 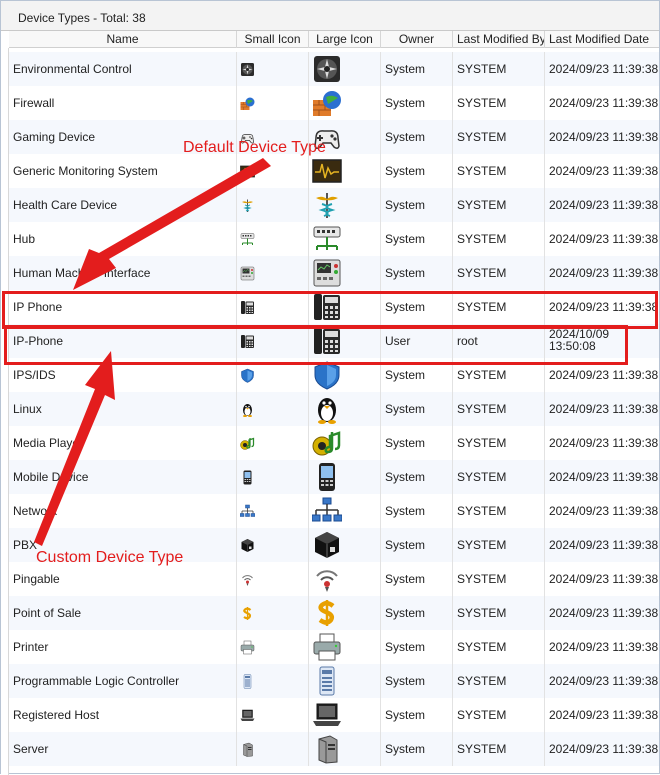 What do you see at coordinates (85, 171) in the screenshot?
I see `device-type-name: Generic Monitoring System` at bounding box center [85, 171].